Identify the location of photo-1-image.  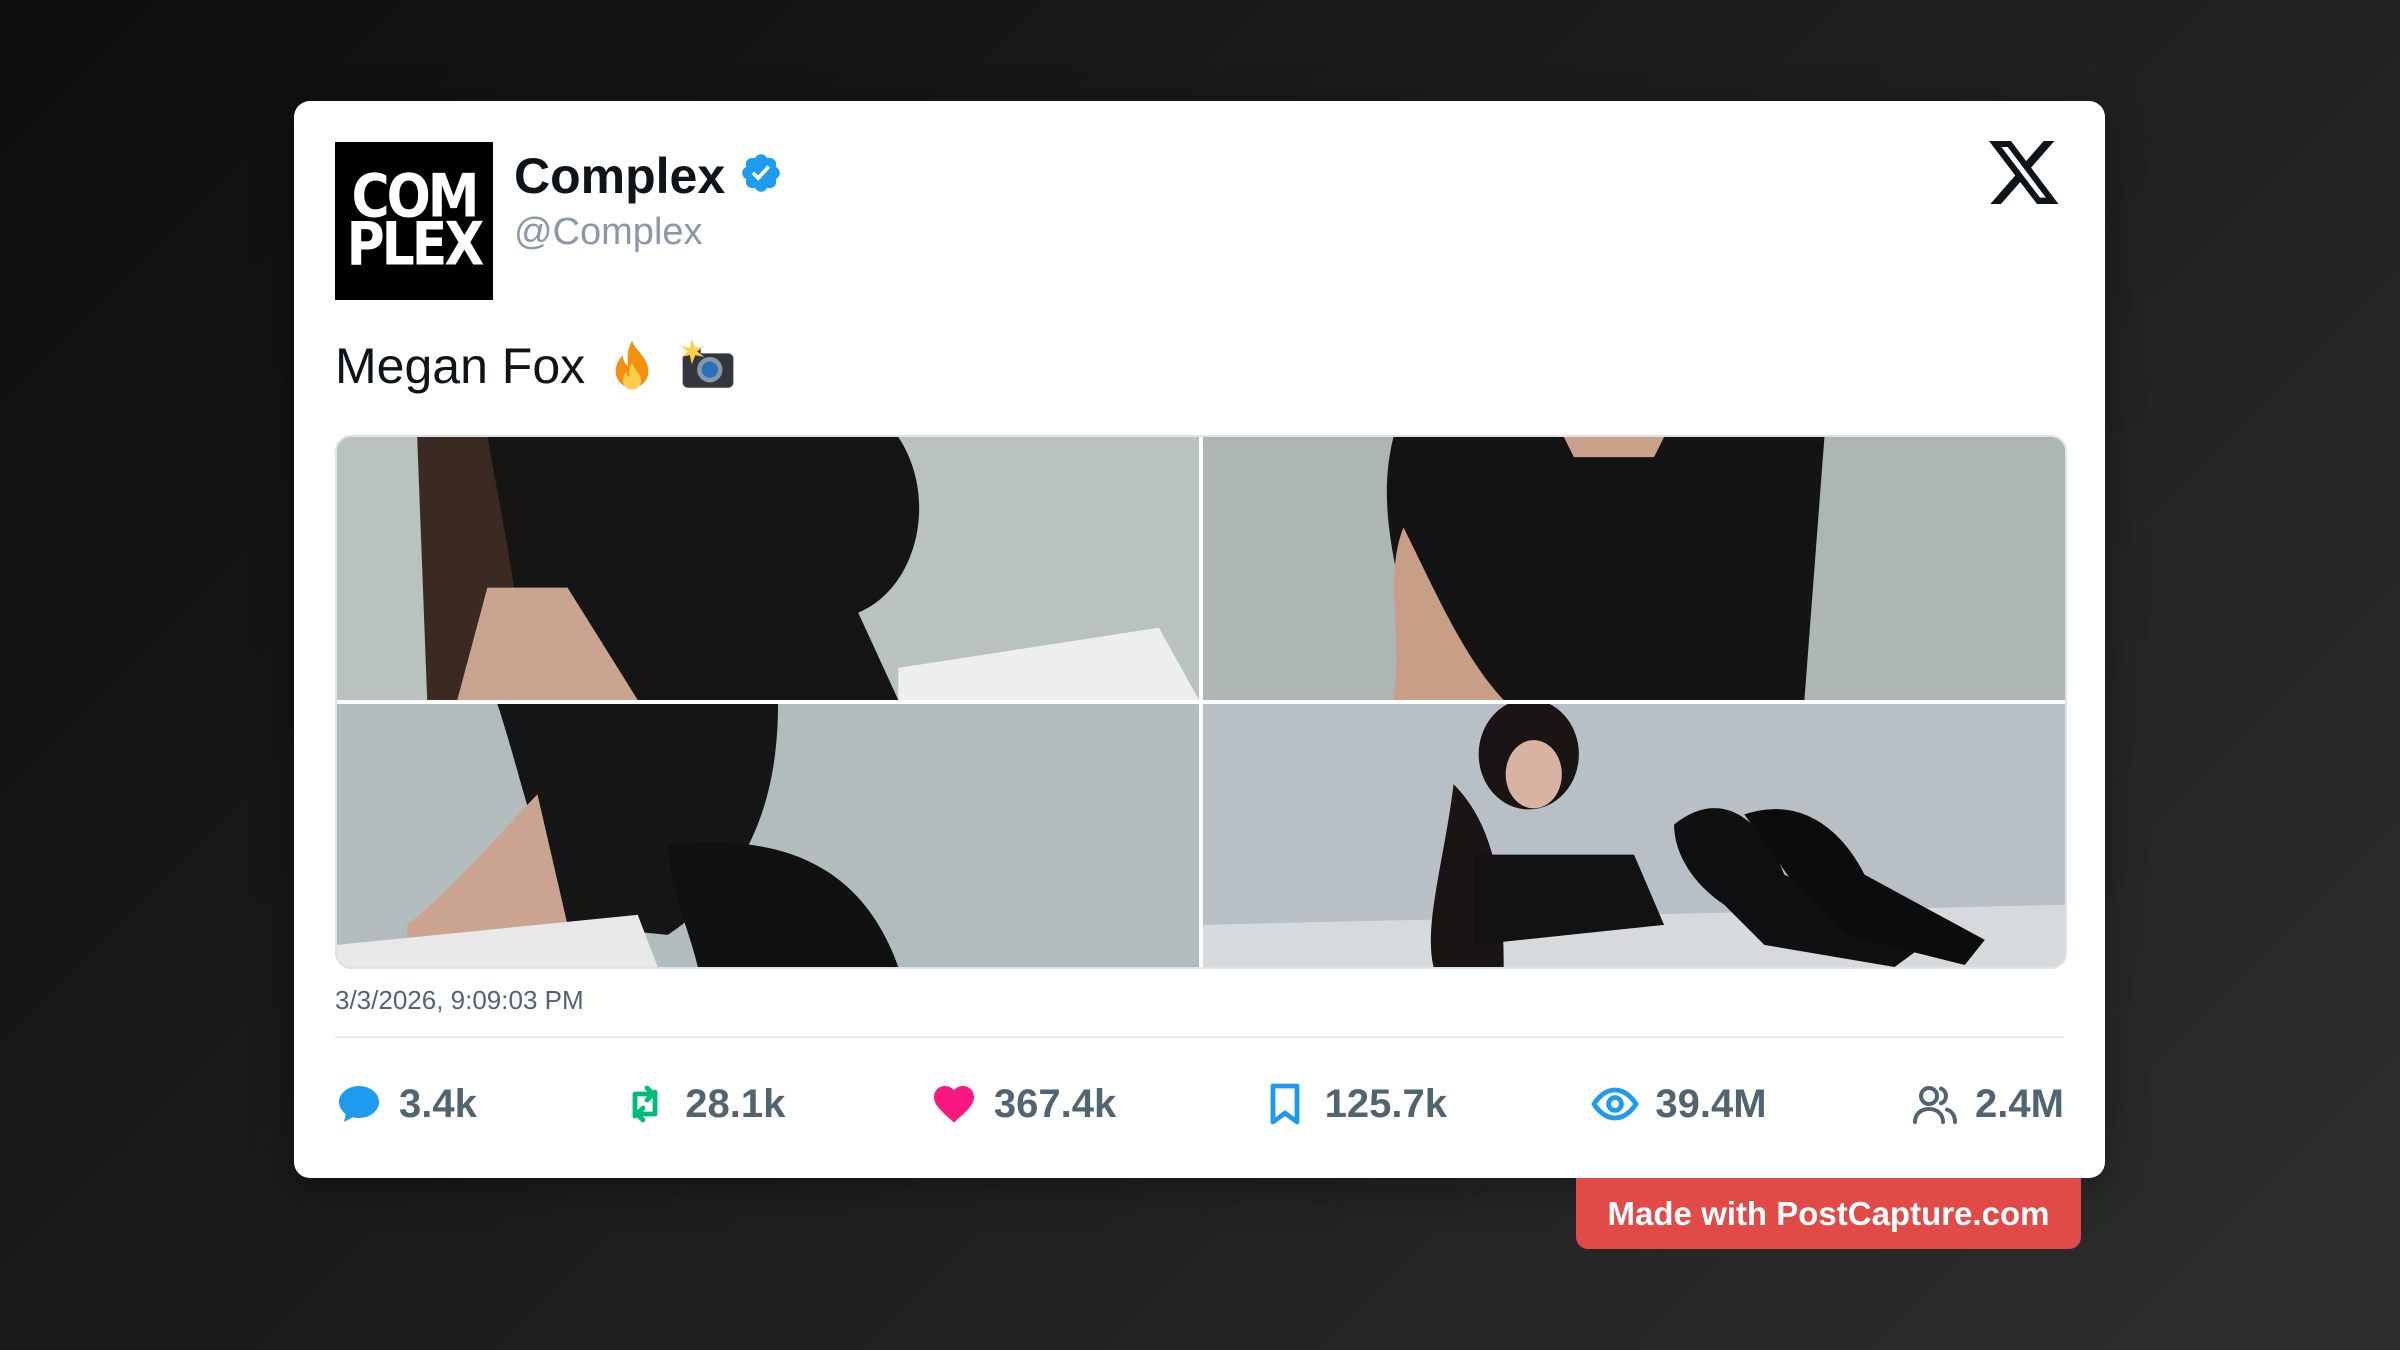
(768, 568).